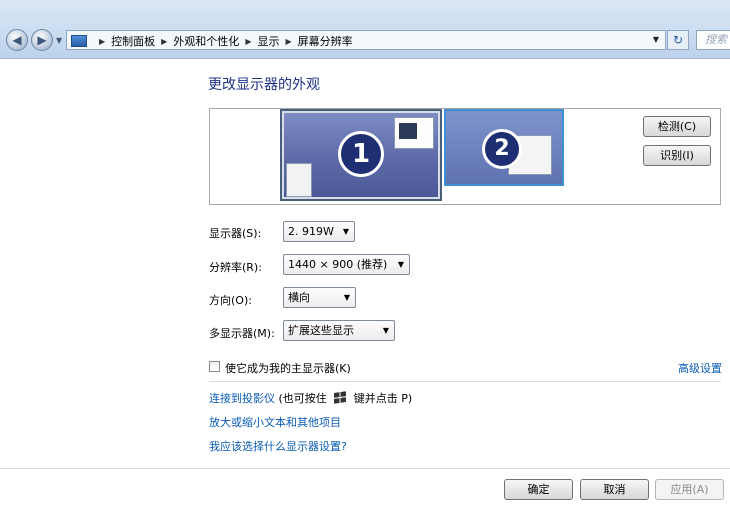 The height and width of the screenshot is (505, 730). What do you see at coordinates (465, 381) in the screenshot?
I see `divider` at bounding box center [465, 381].